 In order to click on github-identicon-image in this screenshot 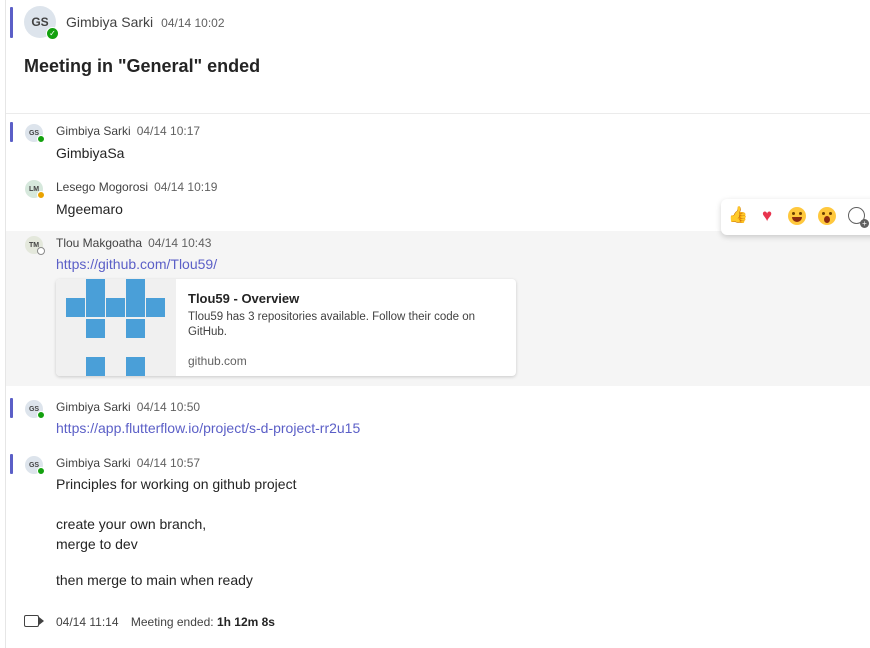, I will do `click(116, 327)`.